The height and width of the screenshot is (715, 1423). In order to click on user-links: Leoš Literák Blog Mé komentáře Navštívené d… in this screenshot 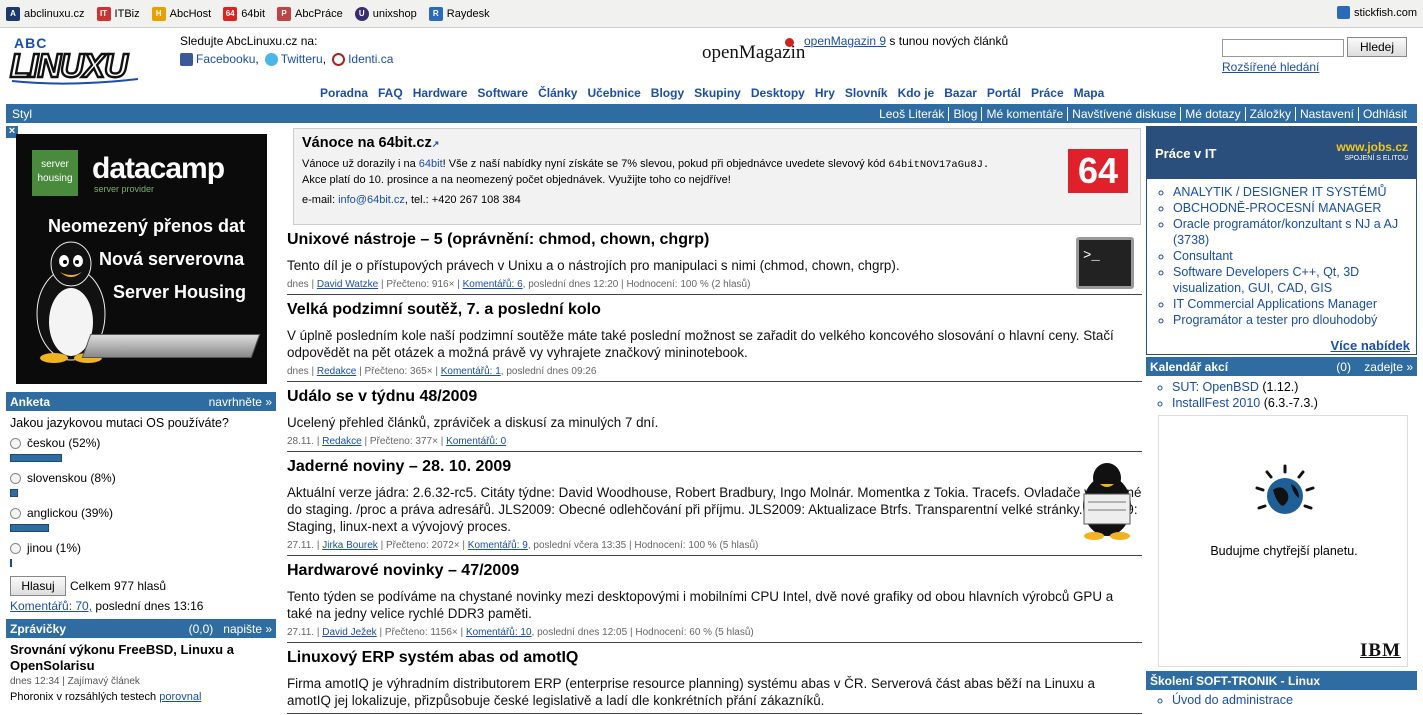, I will do `click(1143, 113)`.